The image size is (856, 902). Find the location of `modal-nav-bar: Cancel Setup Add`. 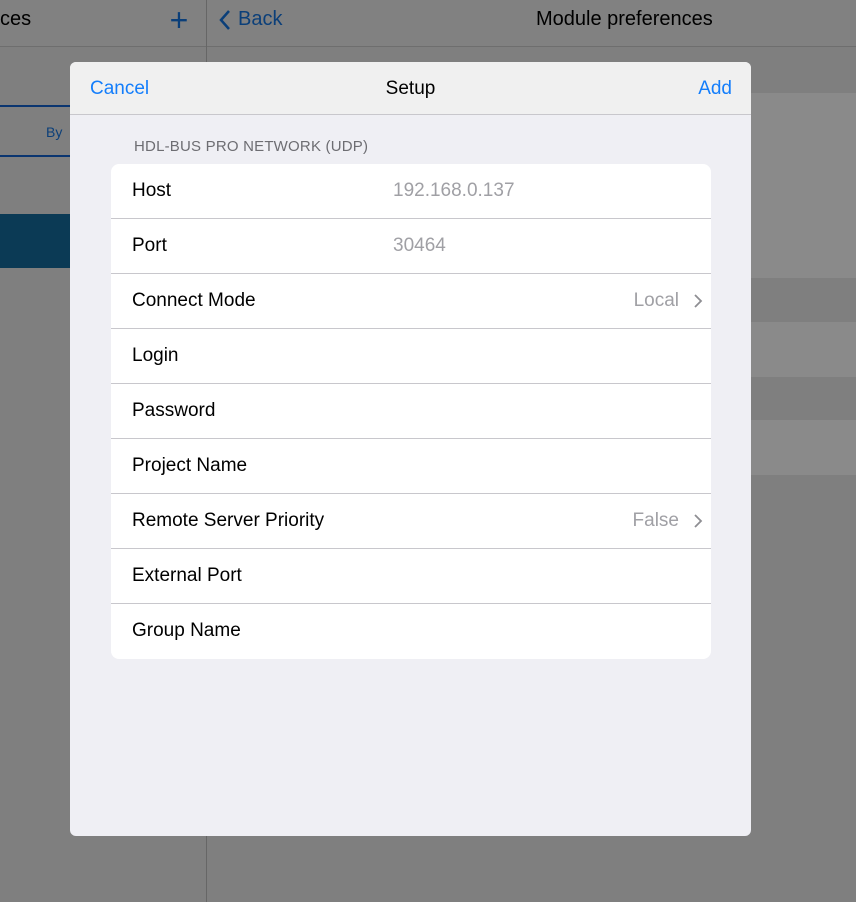

modal-nav-bar: Cancel Setup Add is located at coordinates (410, 88).